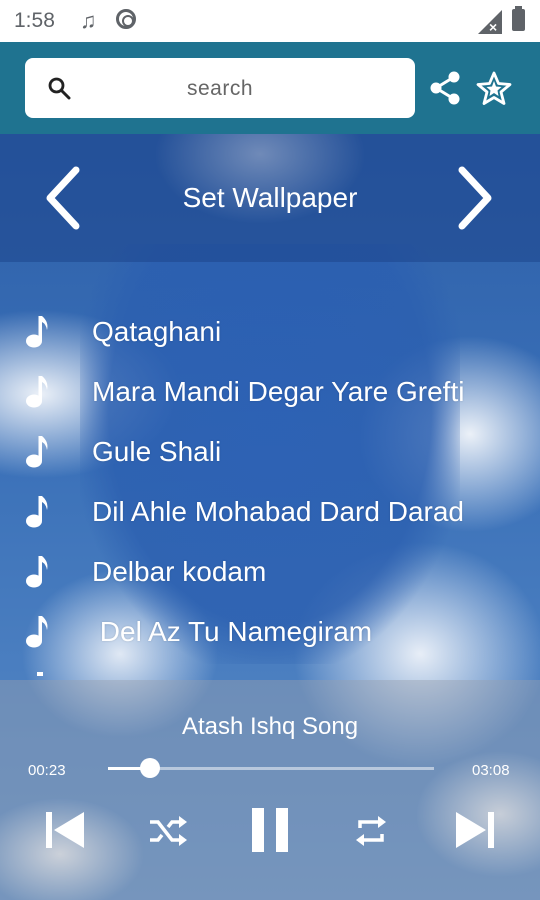  Describe the element at coordinates (491, 770) in the screenshot. I see `total-time: 03:08` at that location.